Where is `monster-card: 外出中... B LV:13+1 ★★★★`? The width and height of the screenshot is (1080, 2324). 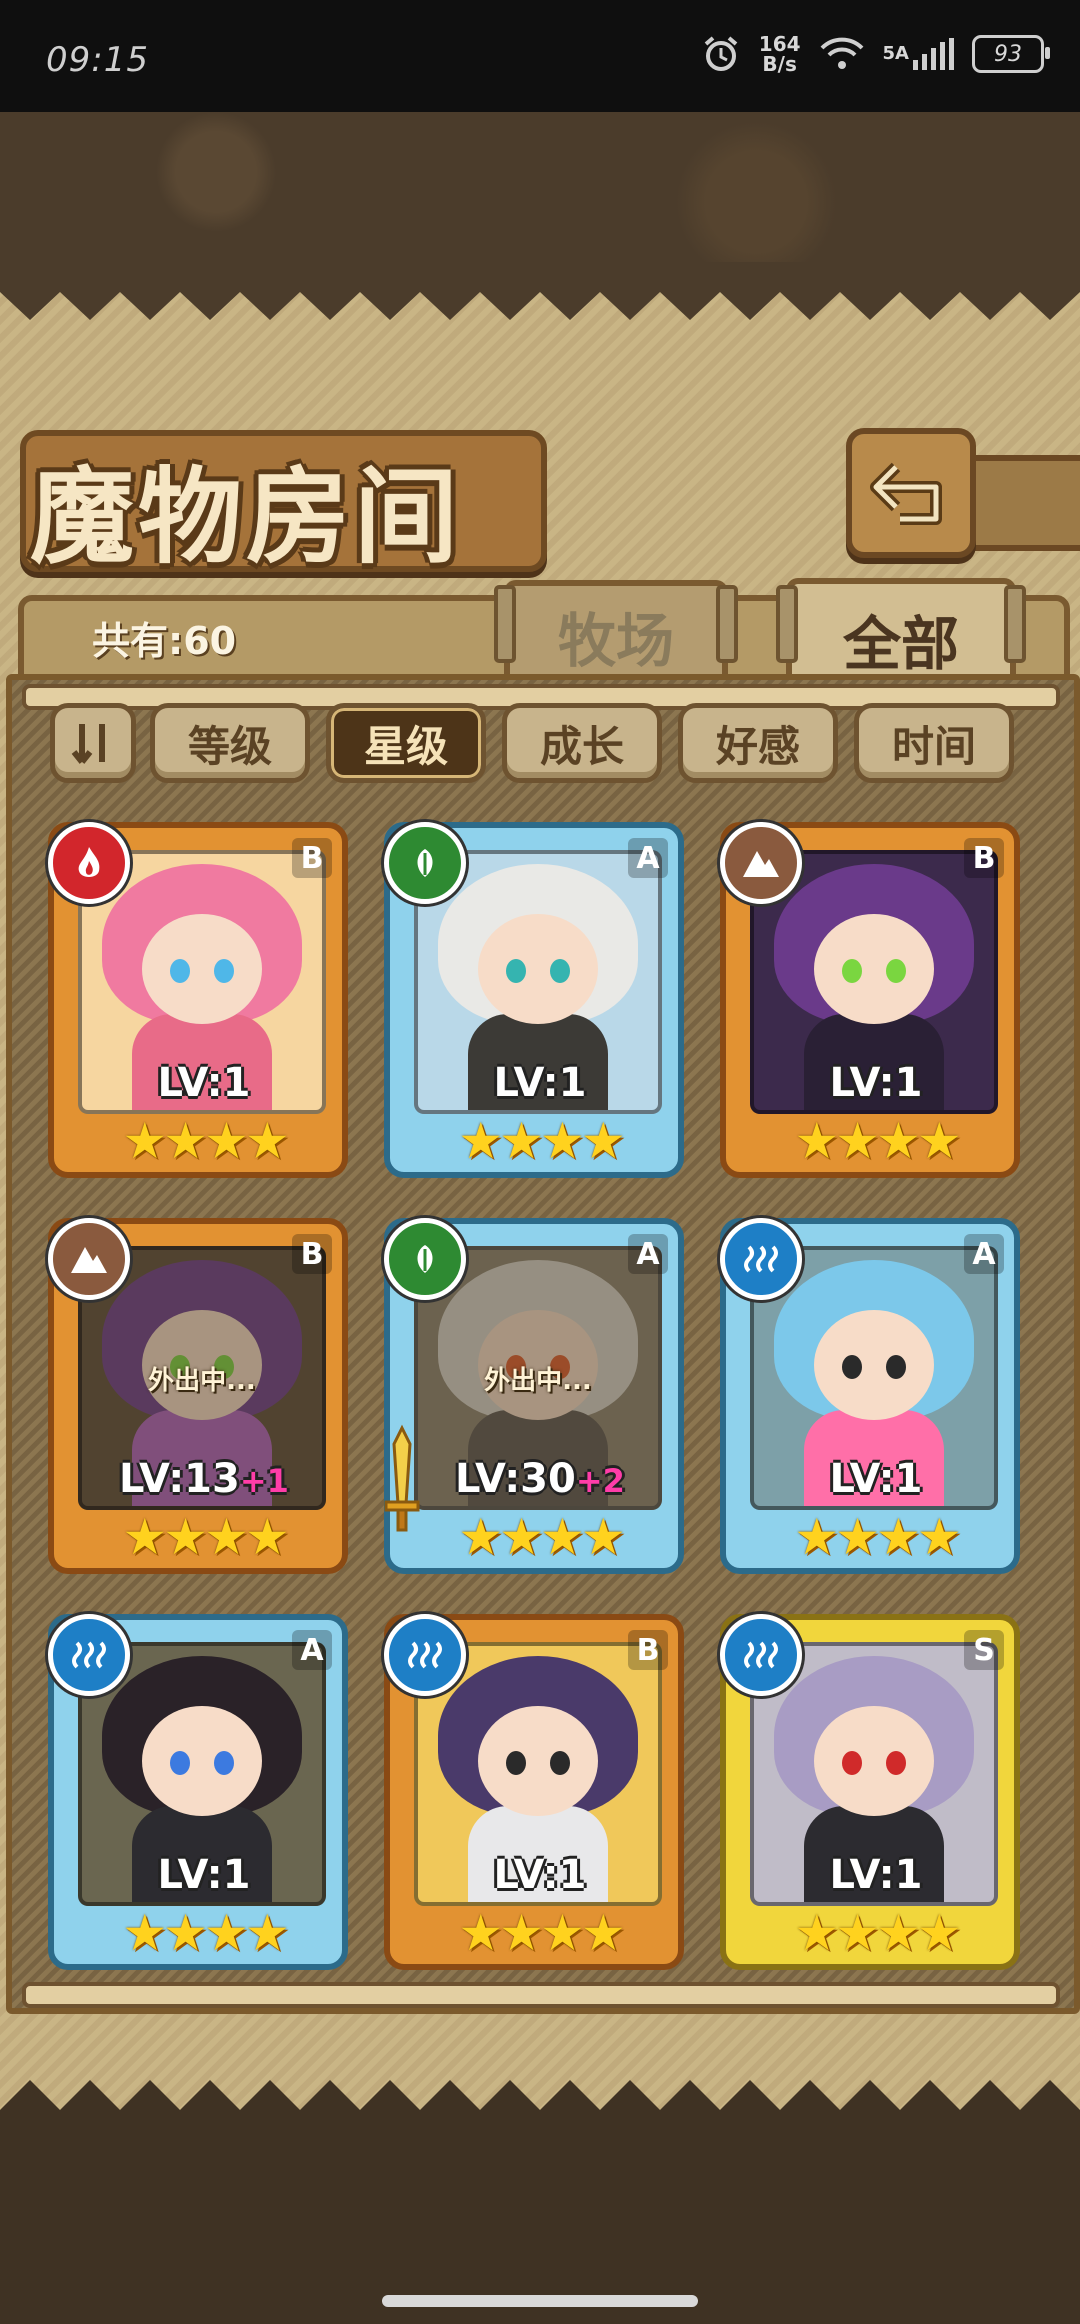 monster-card: 外出中... B LV:13+1 ★★★★ is located at coordinates (198, 1396).